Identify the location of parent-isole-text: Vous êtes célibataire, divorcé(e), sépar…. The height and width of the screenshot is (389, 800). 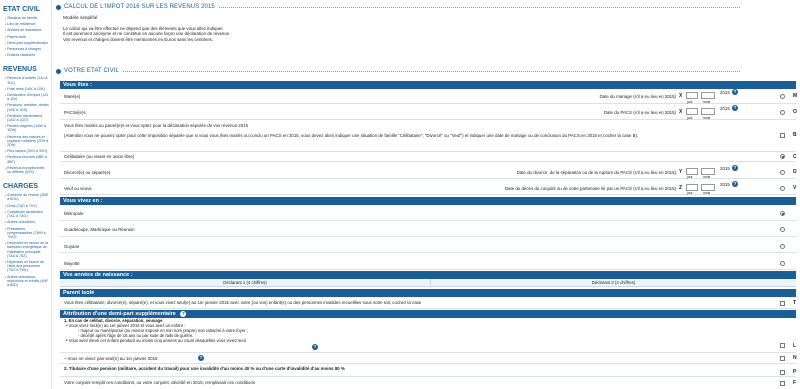
(243, 302).